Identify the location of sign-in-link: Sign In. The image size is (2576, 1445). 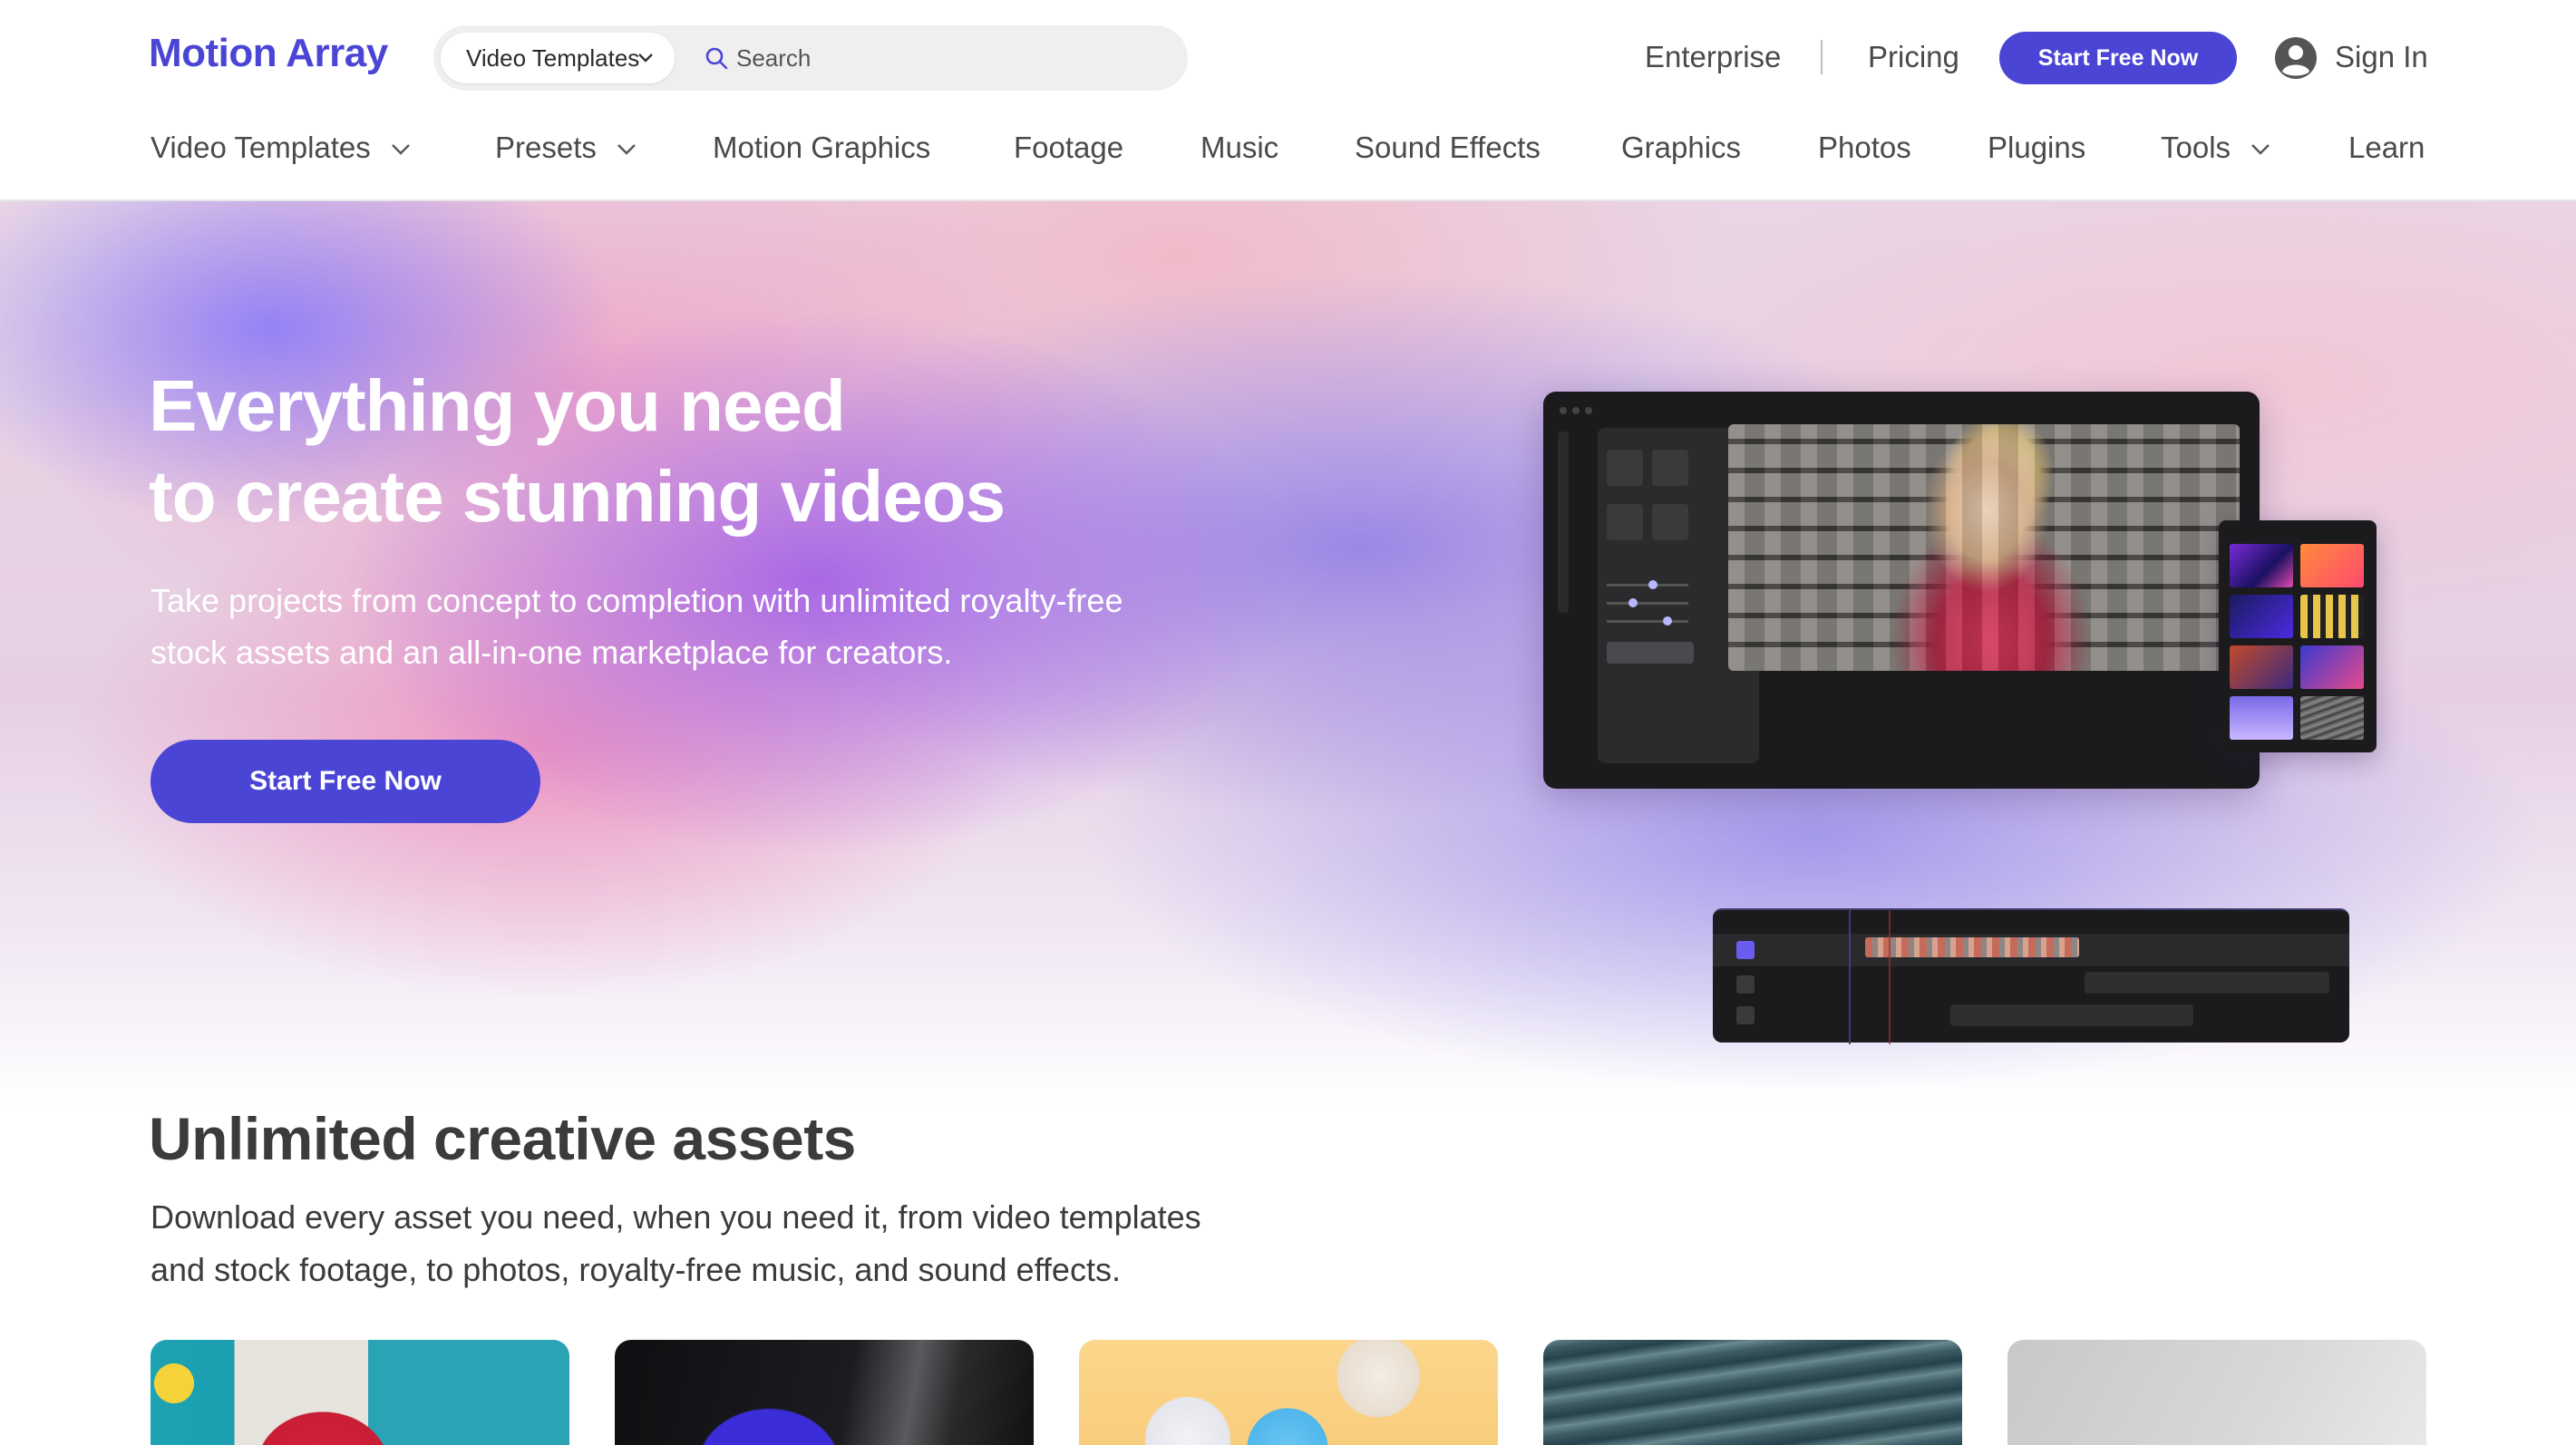
(2381, 57).